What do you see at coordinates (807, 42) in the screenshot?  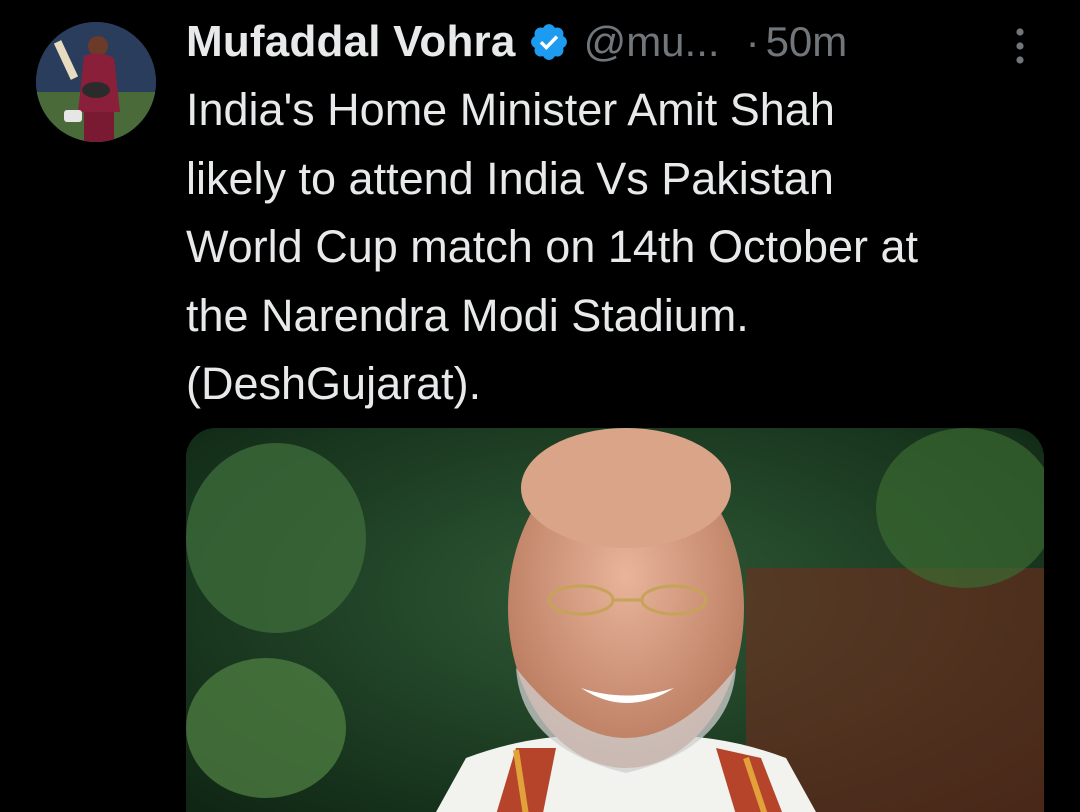 I see `tweet-timestamp: 50m` at bounding box center [807, 42].